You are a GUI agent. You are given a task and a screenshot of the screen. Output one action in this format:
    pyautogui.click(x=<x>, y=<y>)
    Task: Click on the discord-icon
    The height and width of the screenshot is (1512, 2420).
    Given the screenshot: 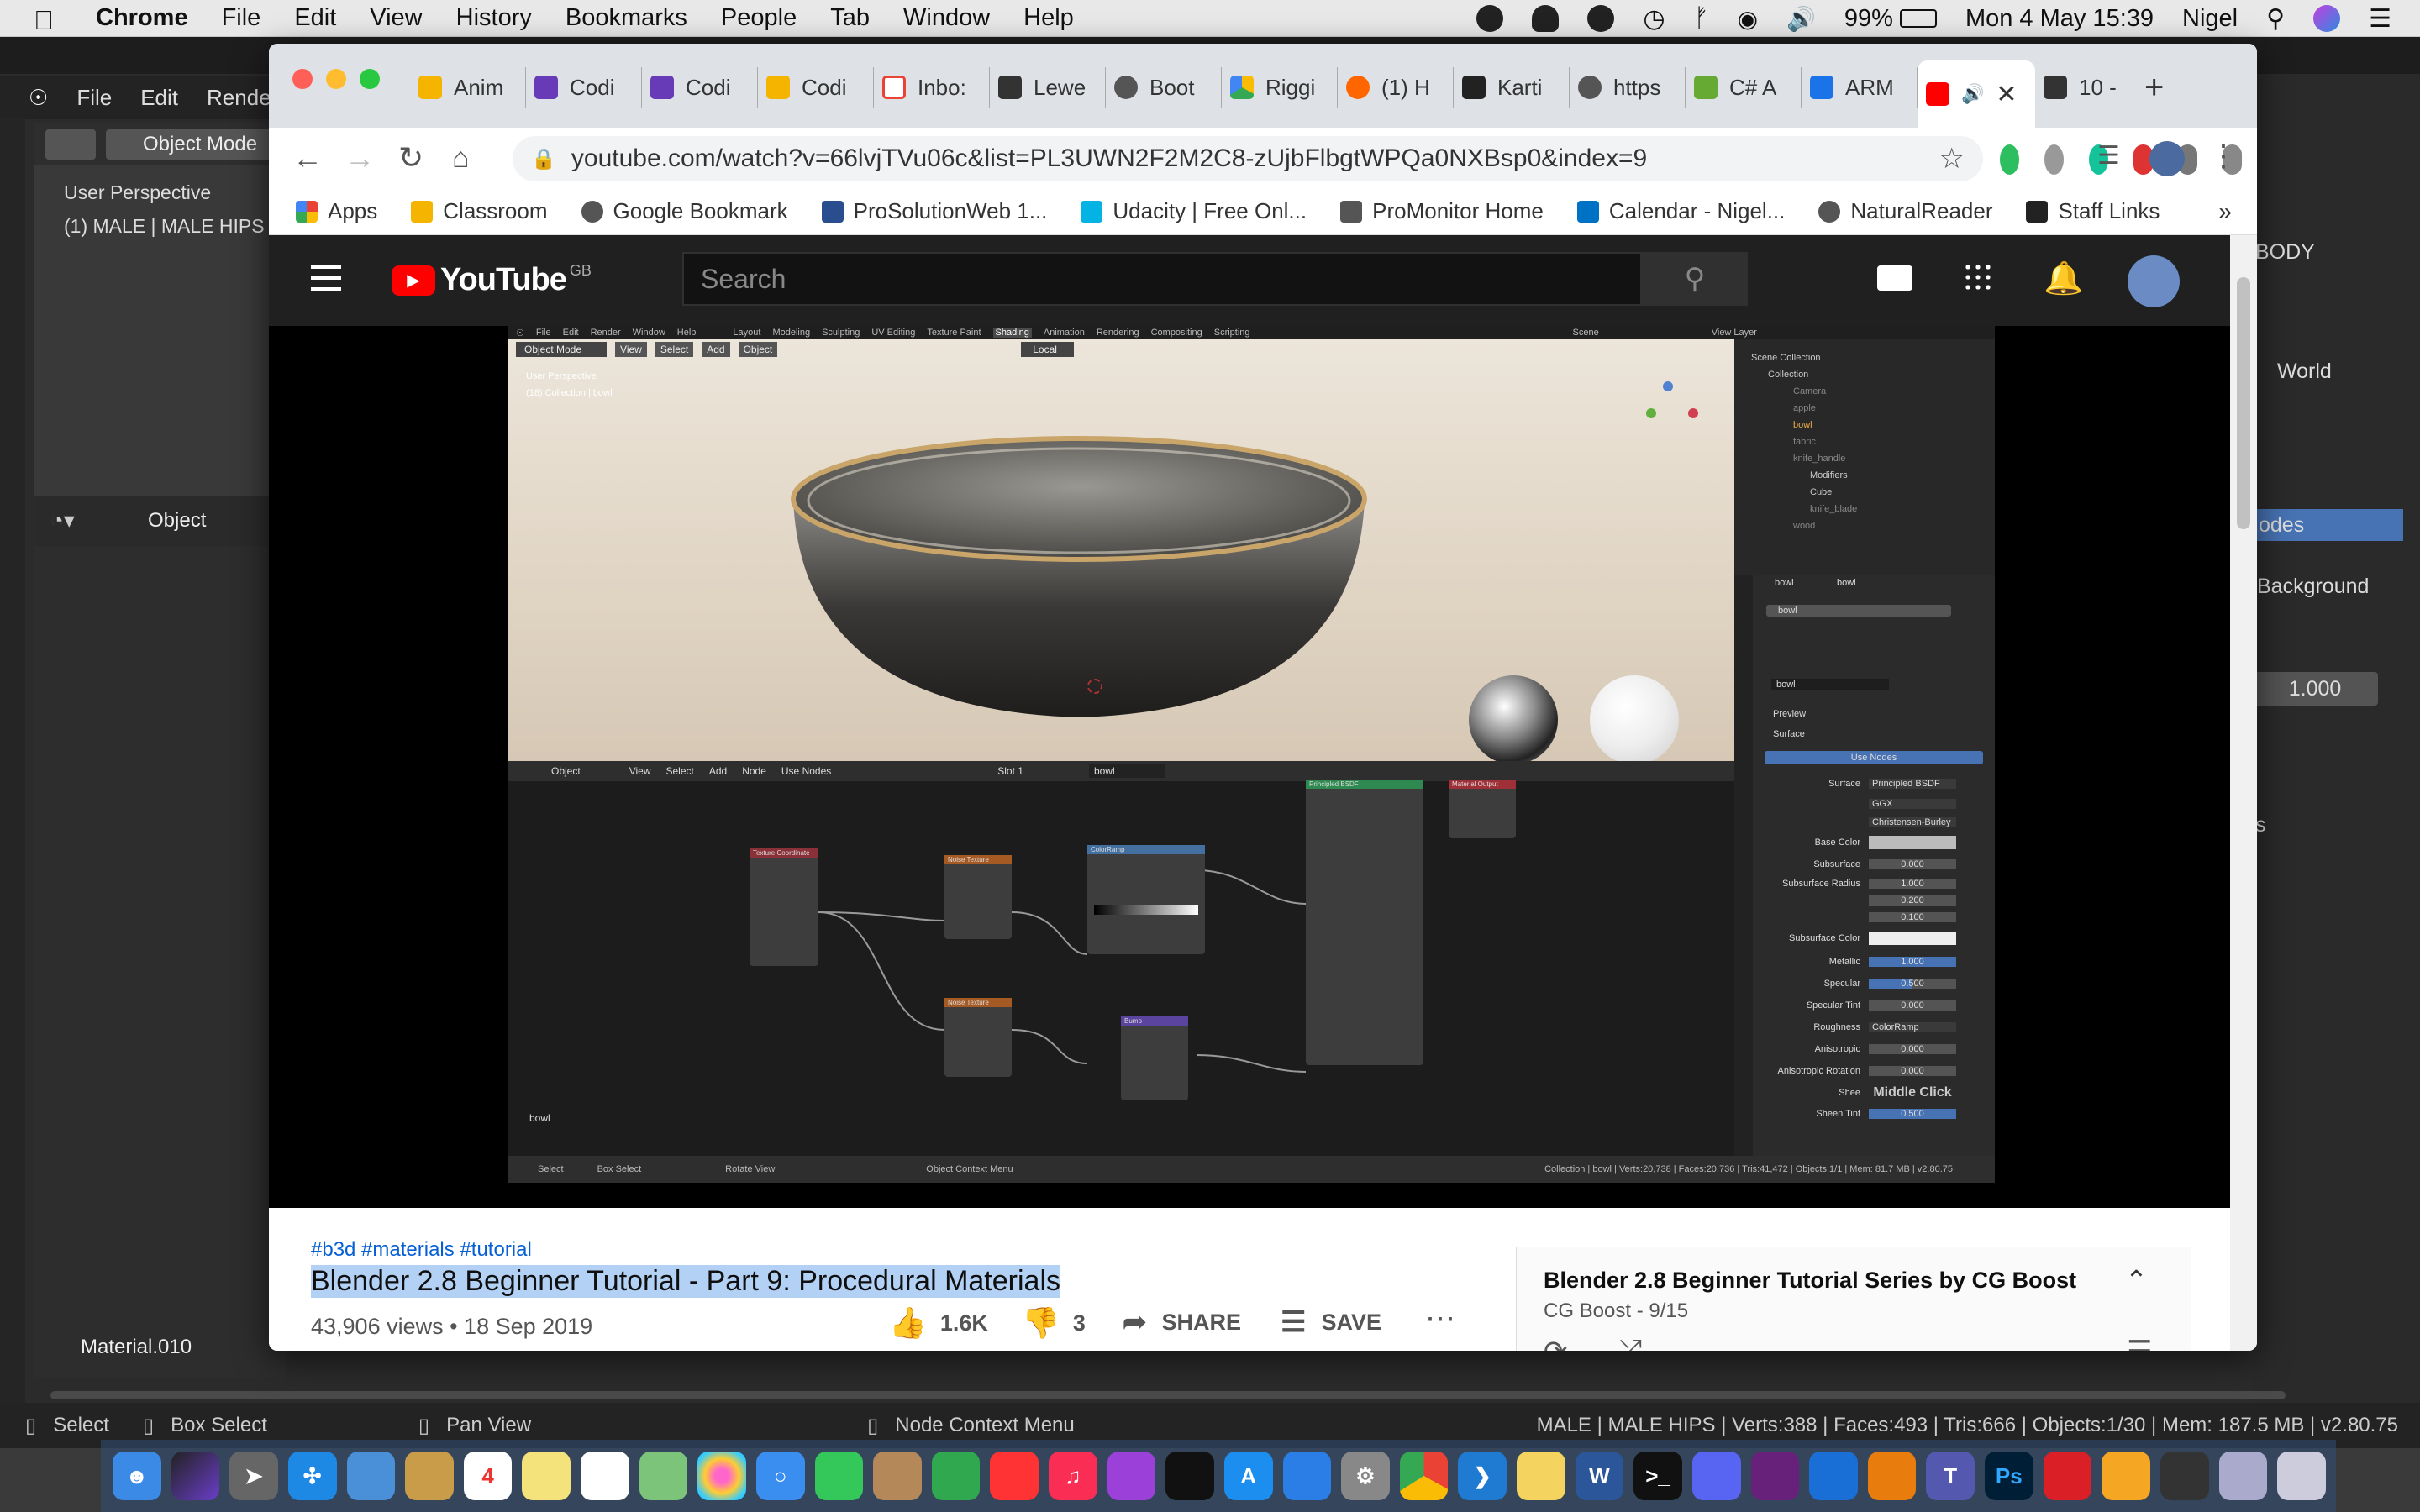 What is the action you would take?
    pyautogui.click(x=1716, y=1476)
    